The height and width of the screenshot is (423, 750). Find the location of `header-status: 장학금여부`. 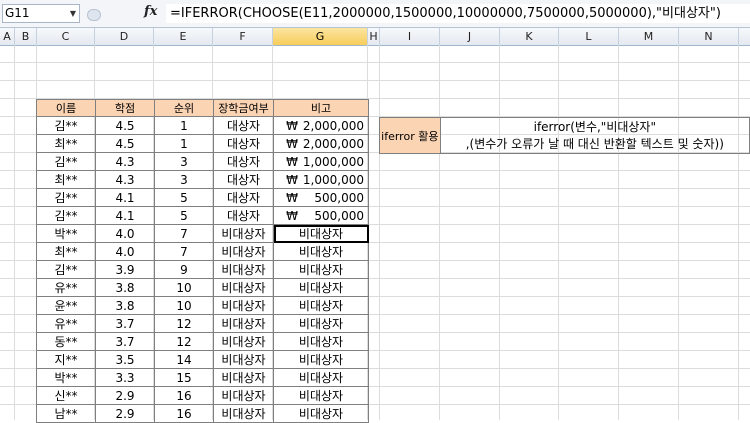

header-status: 장학금여부 is located at coordinates (243, 108).